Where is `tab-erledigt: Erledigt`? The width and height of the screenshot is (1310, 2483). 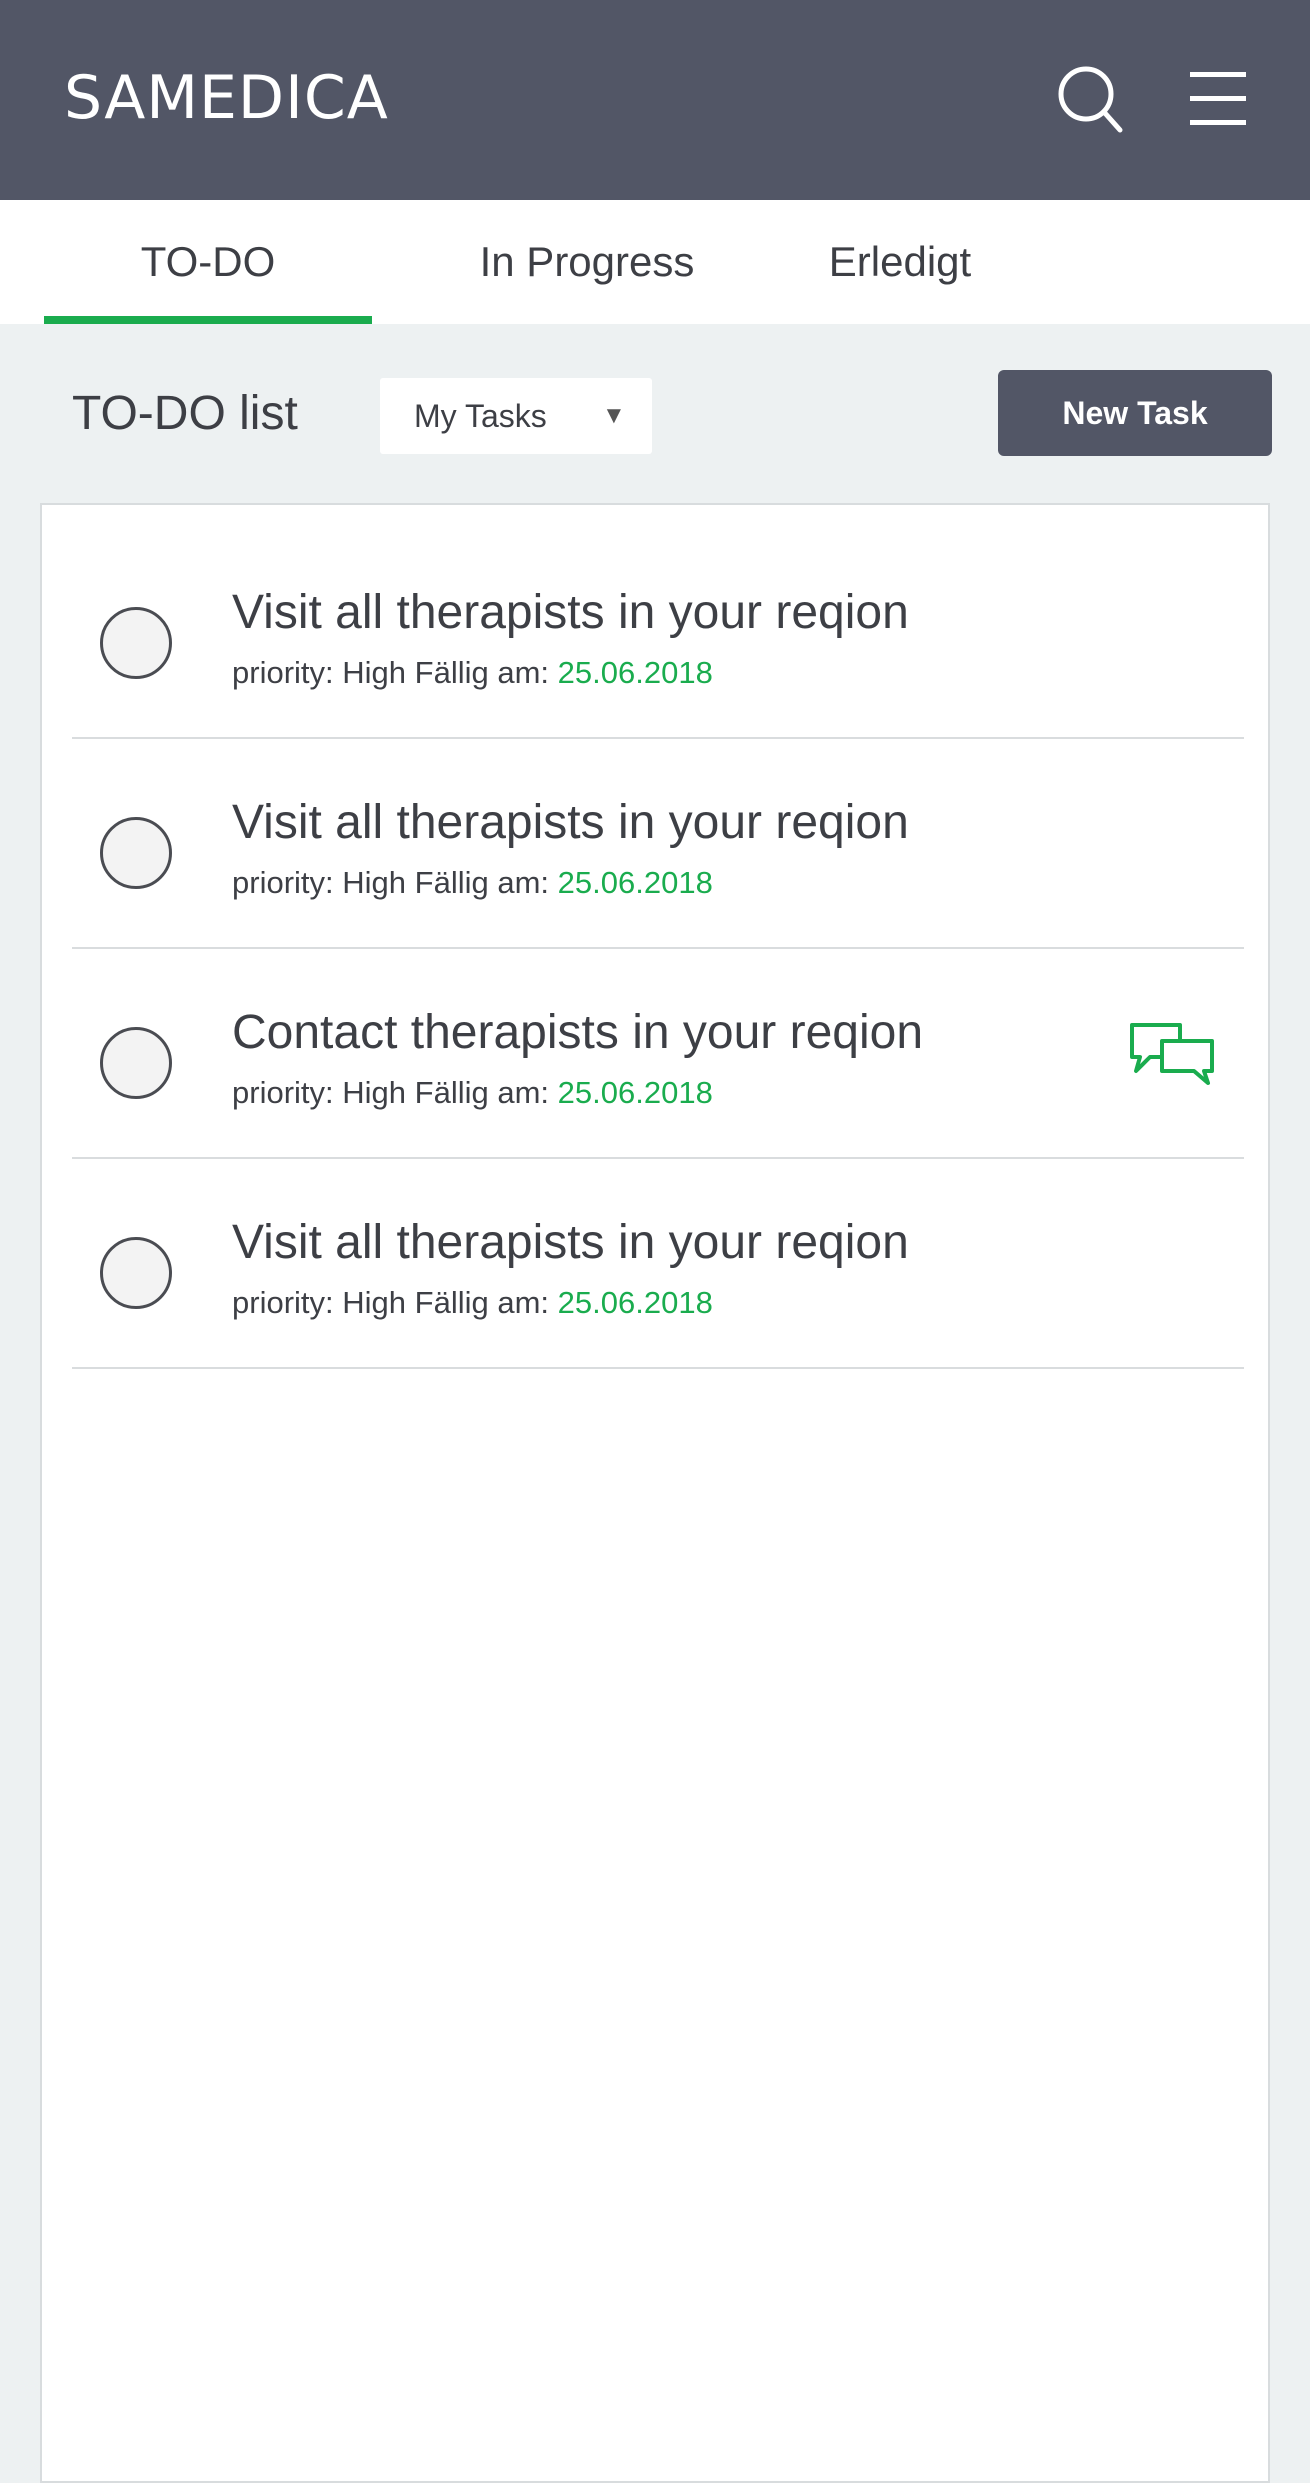
tab-erledigt: Erledigt is located at coordinates (900, 262).